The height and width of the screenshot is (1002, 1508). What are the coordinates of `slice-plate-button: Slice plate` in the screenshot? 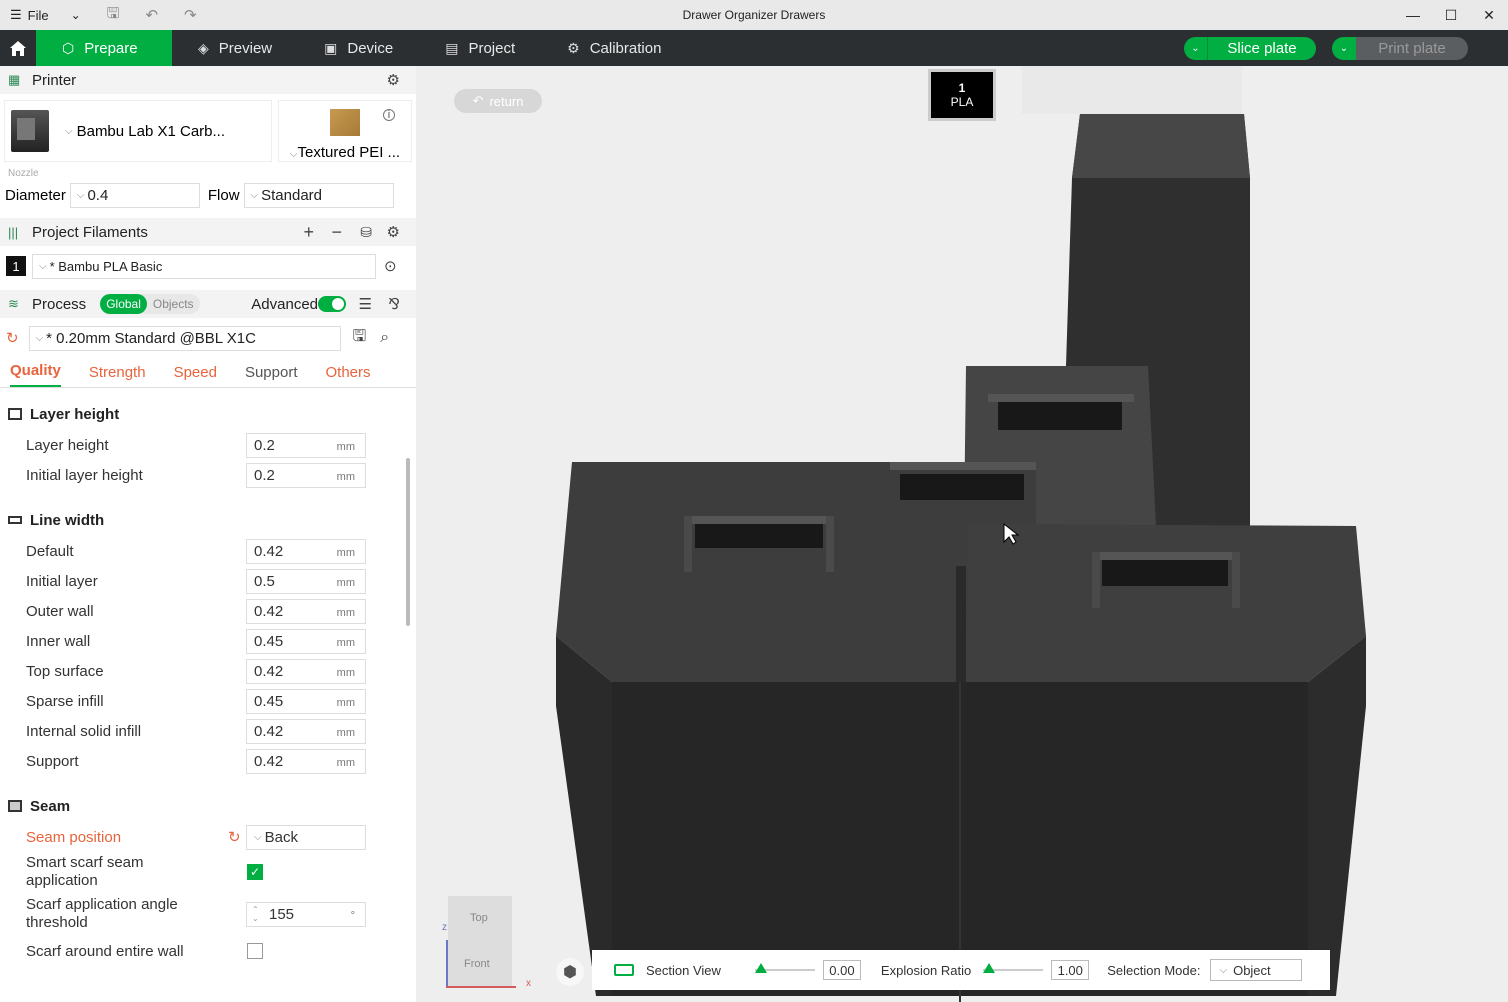 It's located at (1262, 48).